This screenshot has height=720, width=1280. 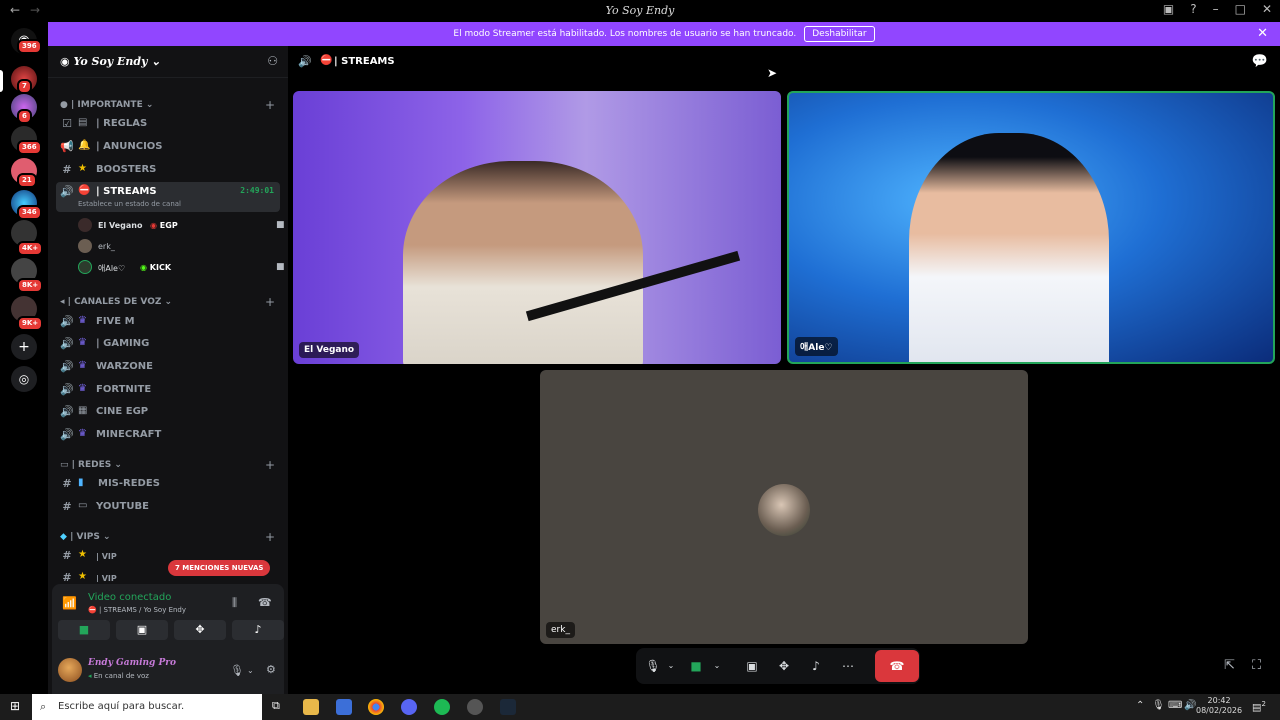 I want to click on task-view-icon: ⧉, so click(x=280, y=707).